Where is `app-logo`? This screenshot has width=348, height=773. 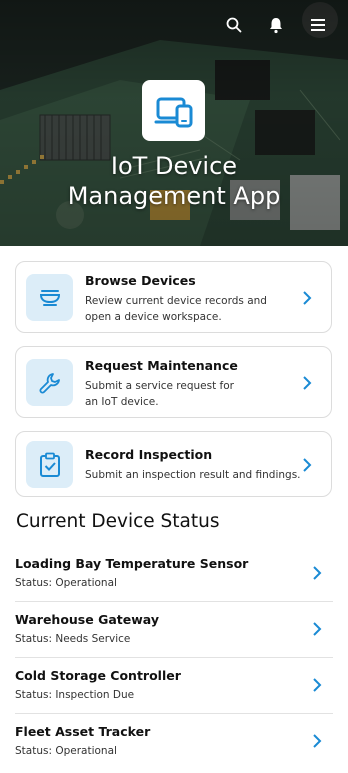 app-logo is located at coordinates (173, 110).